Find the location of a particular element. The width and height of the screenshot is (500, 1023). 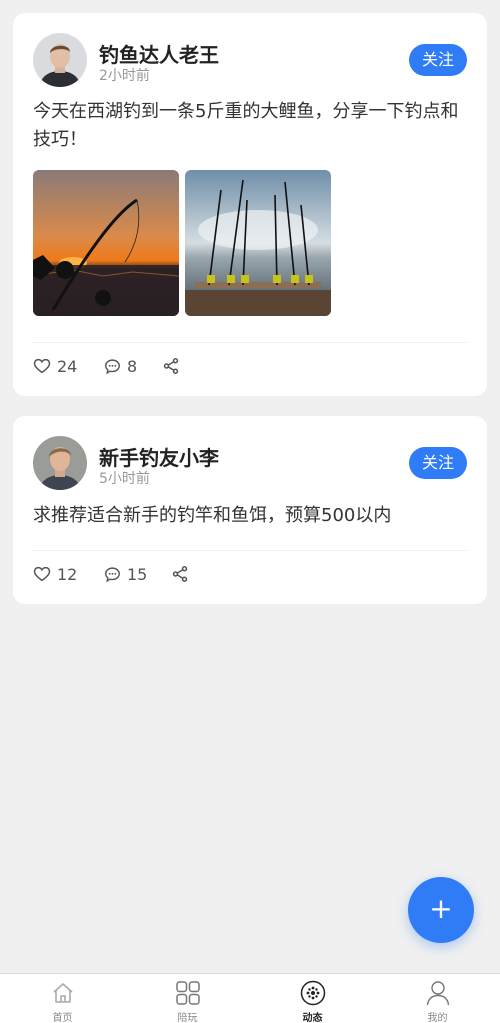

comment-button: 15 is located at coordinates (125, 574).